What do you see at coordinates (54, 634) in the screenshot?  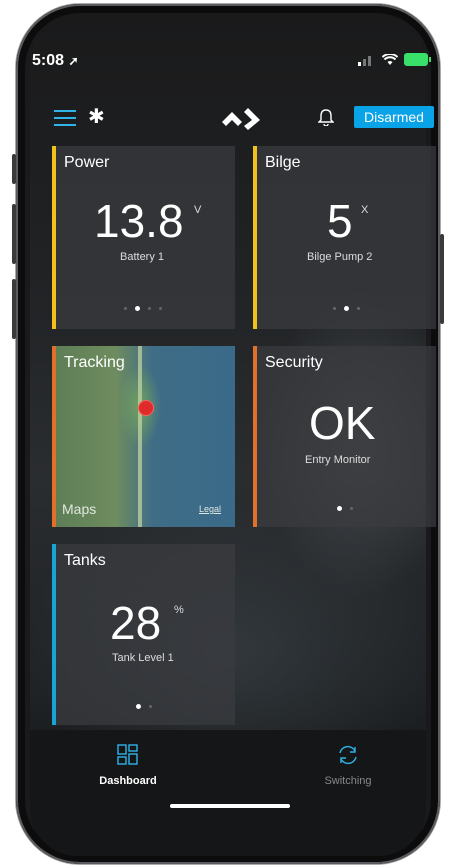 I see `tanks-accent-bar` at bounding box center [54, 634].